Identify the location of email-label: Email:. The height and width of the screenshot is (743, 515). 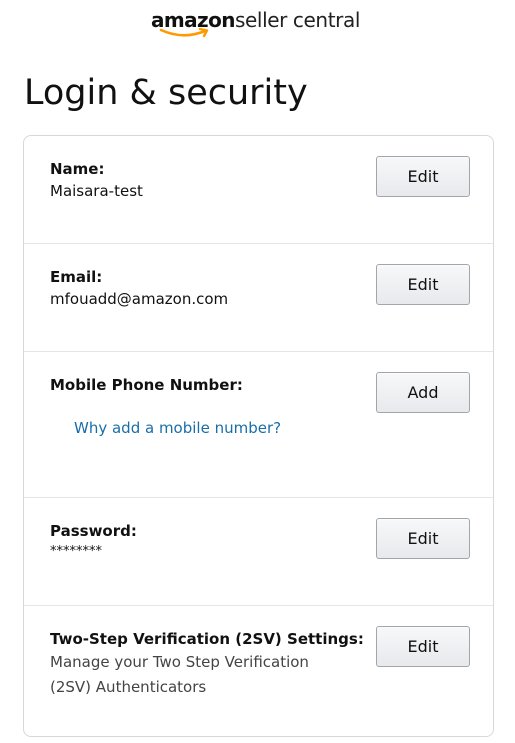
(76, 277).